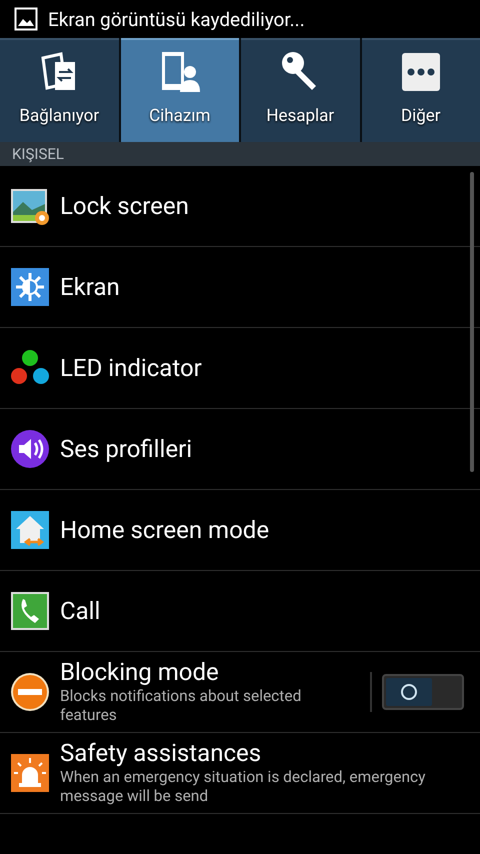  I want to click on settings-item: Home screen mode, so click(240, 530).